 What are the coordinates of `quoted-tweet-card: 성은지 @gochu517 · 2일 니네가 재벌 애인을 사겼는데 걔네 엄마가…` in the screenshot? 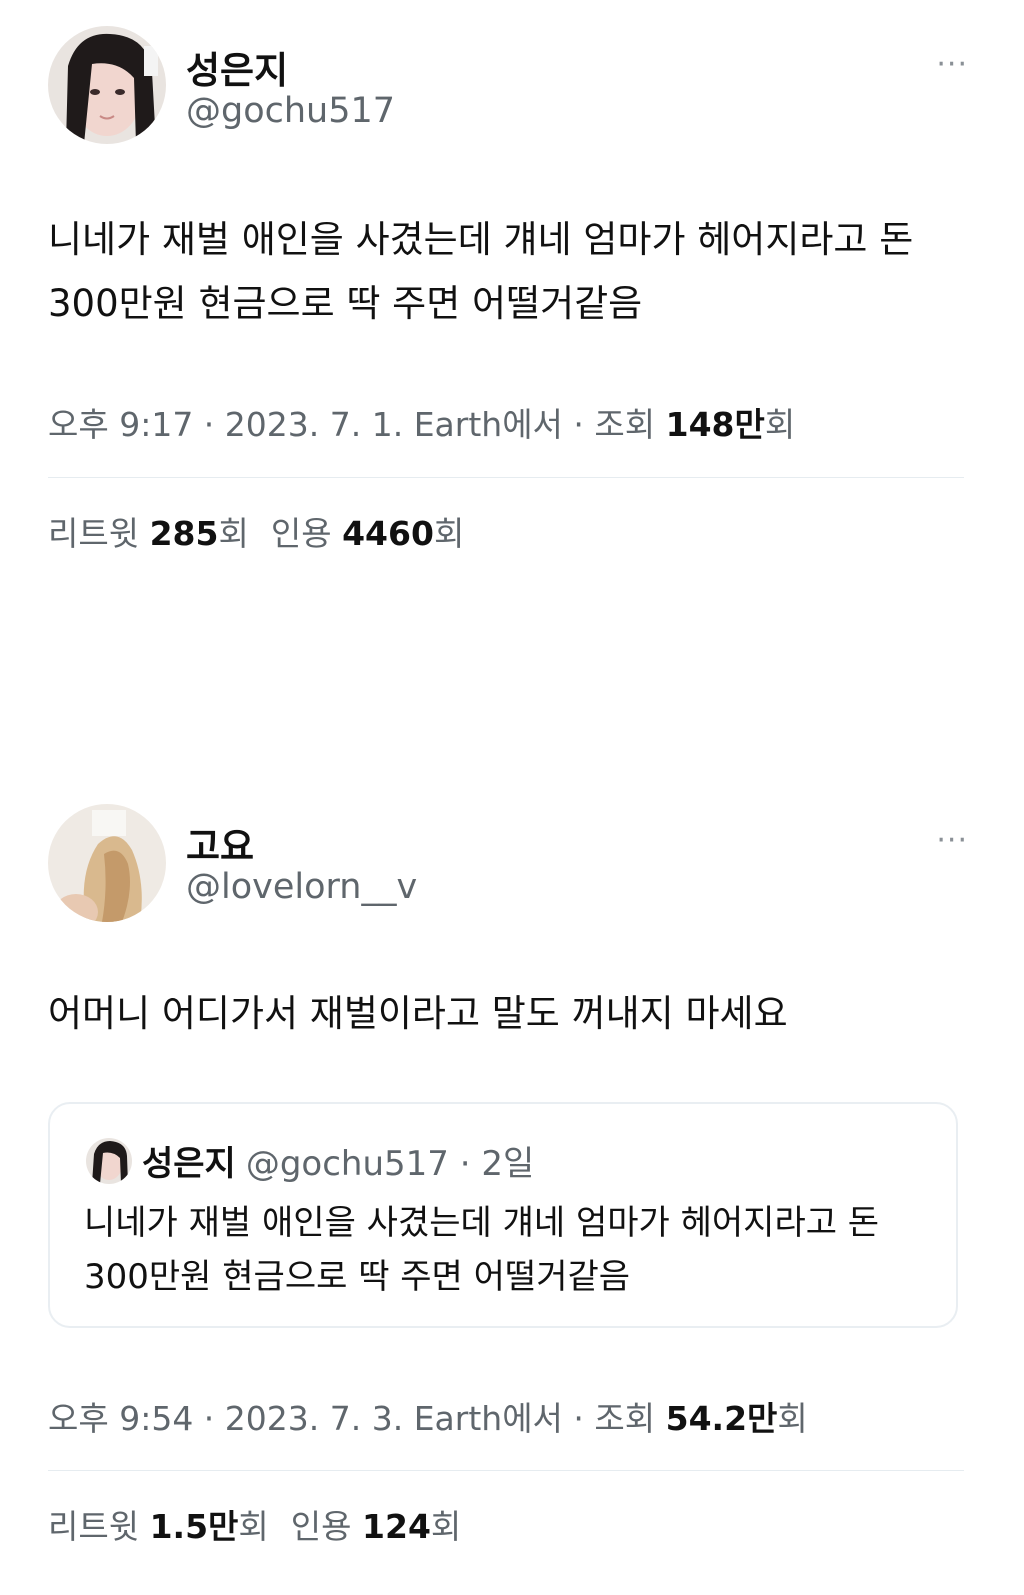 It's located at (503, 1215).